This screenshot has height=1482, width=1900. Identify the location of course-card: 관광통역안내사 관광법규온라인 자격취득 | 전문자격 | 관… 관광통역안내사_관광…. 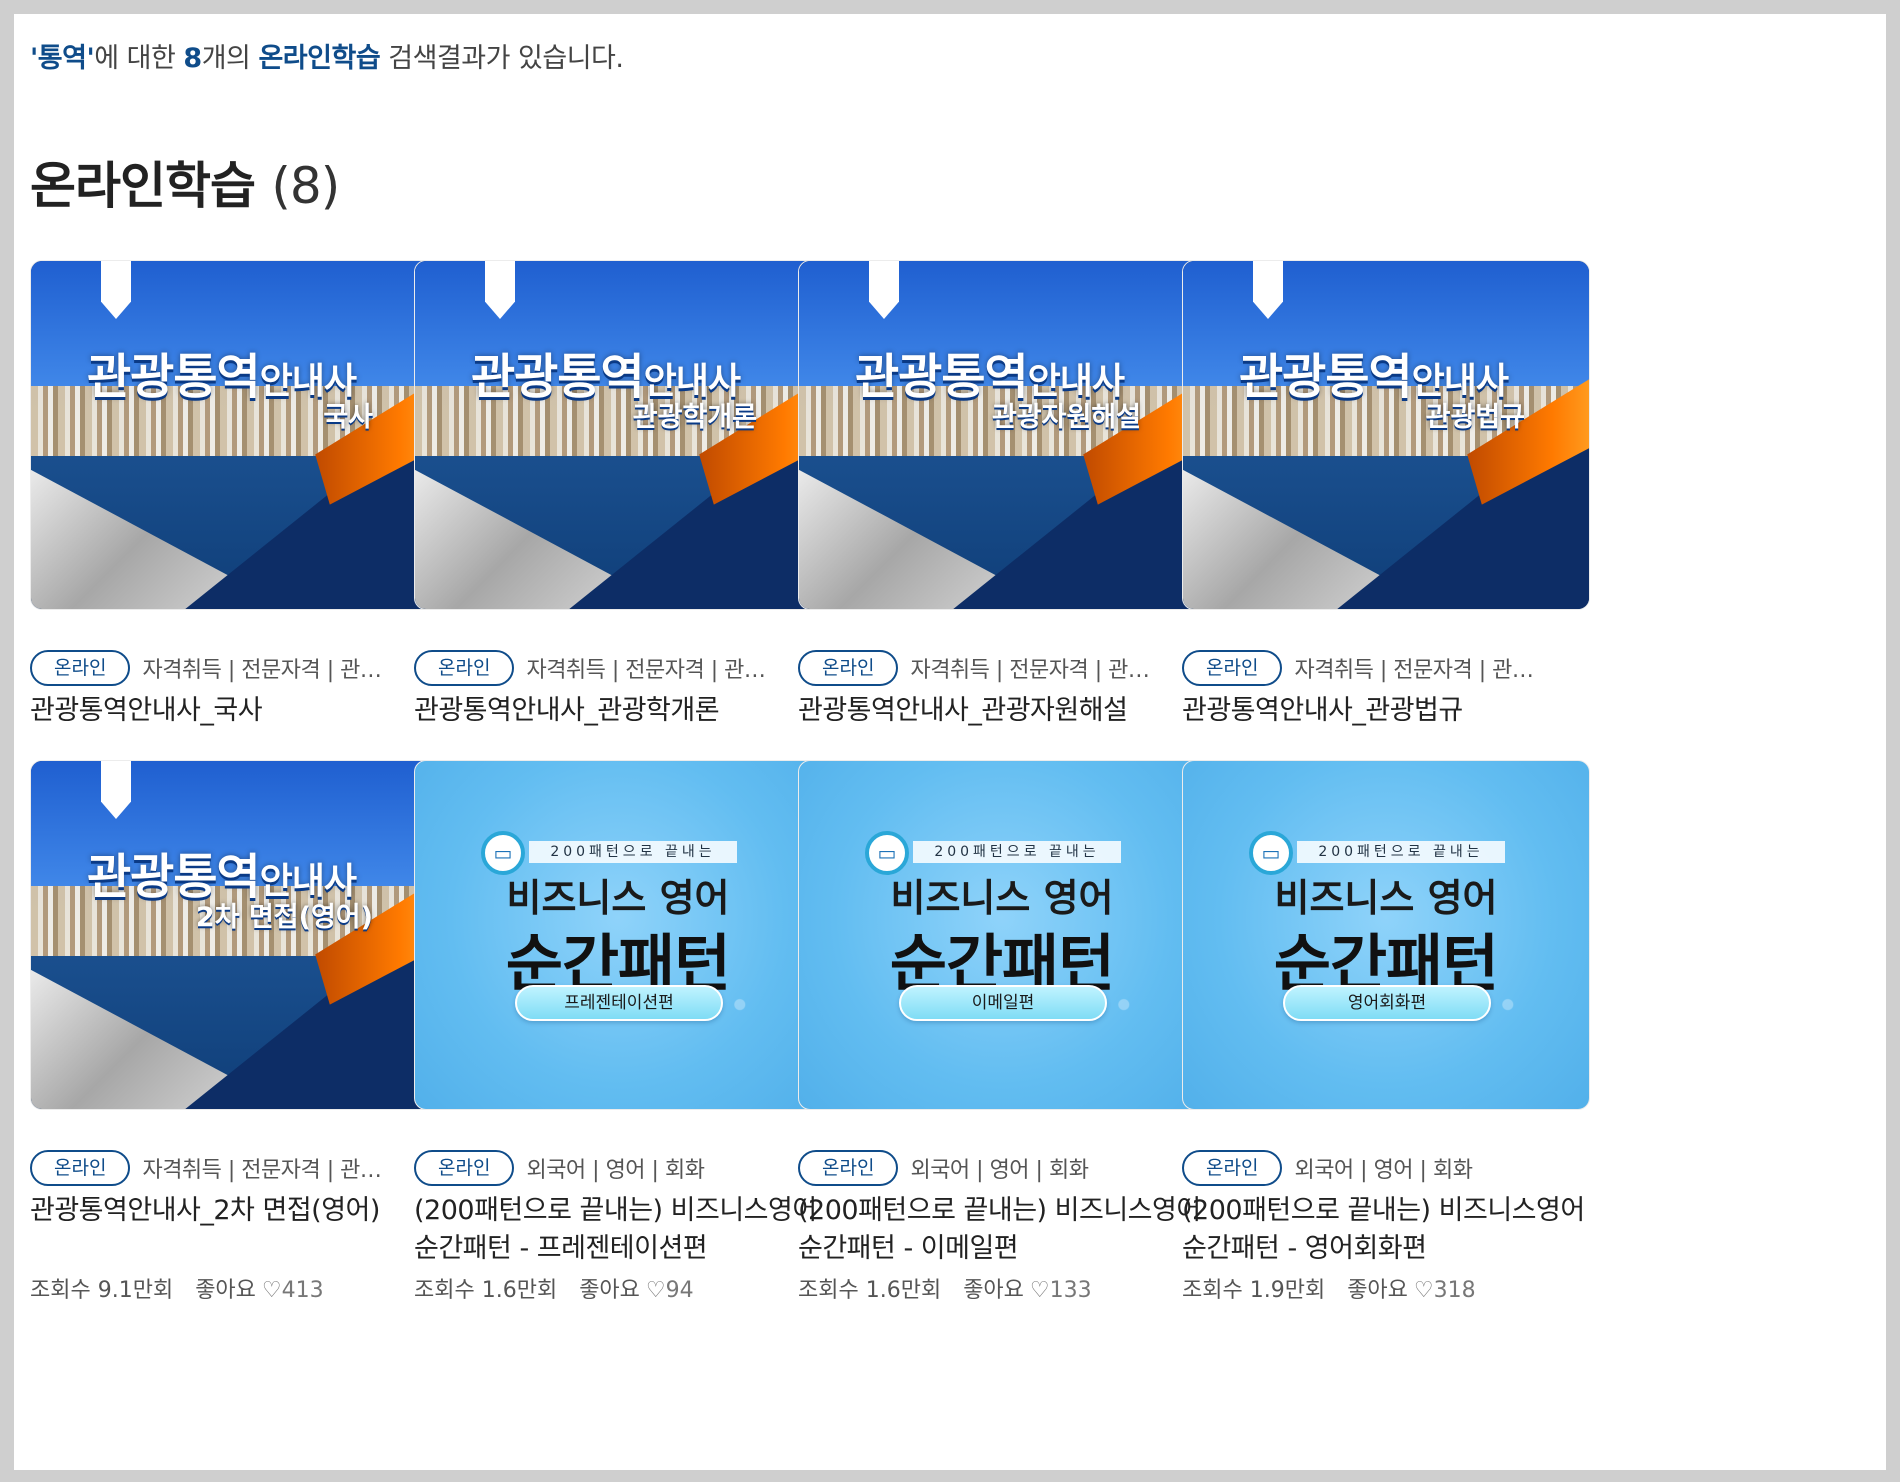
(1392, 540).